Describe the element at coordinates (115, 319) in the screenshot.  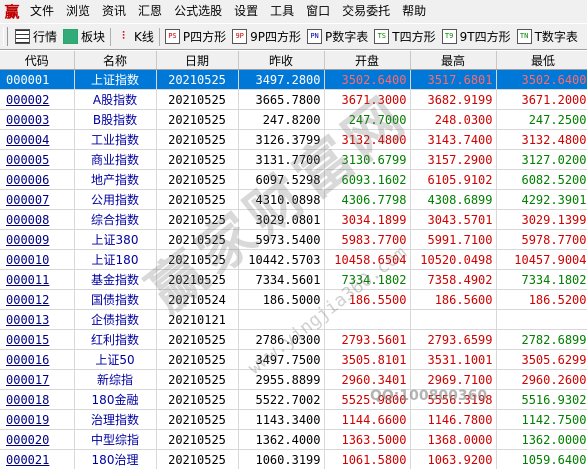
I see `name-cell: 企债指数` at that location.